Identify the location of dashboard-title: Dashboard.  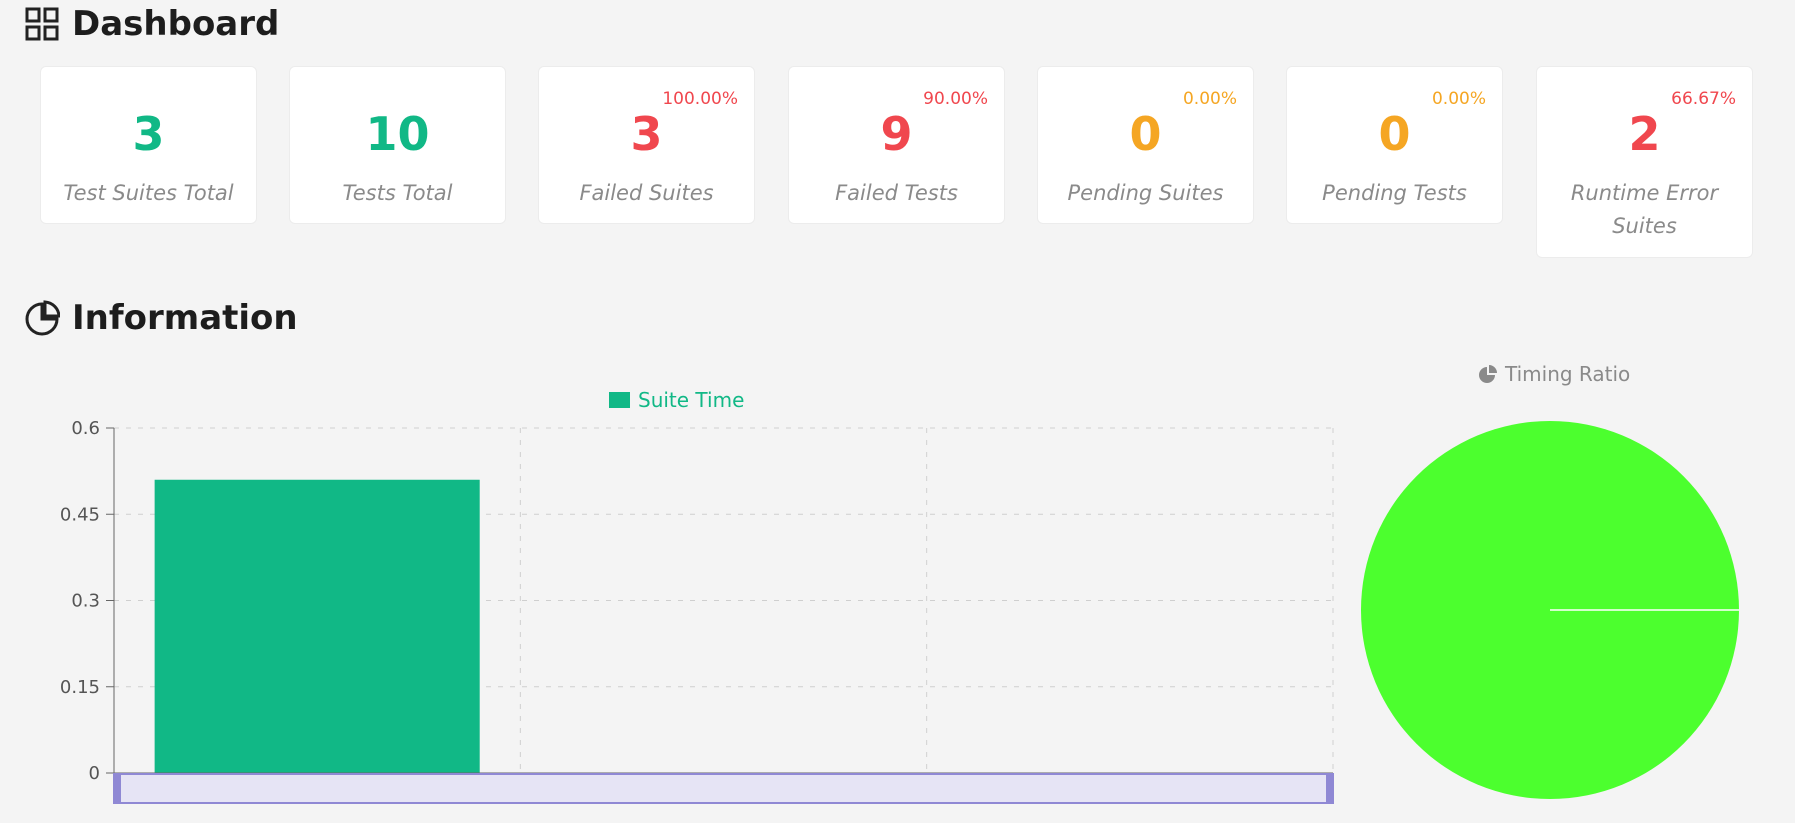
(176, 24).